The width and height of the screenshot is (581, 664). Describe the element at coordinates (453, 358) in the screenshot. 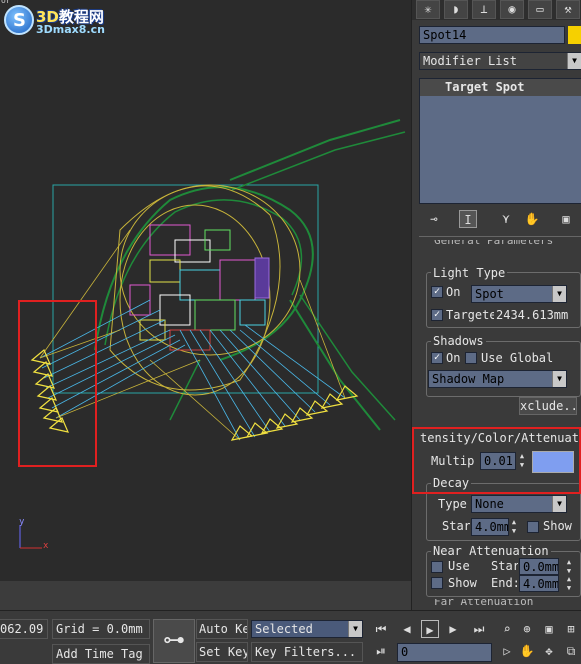

I see `shadows-on-label: On` at that location.